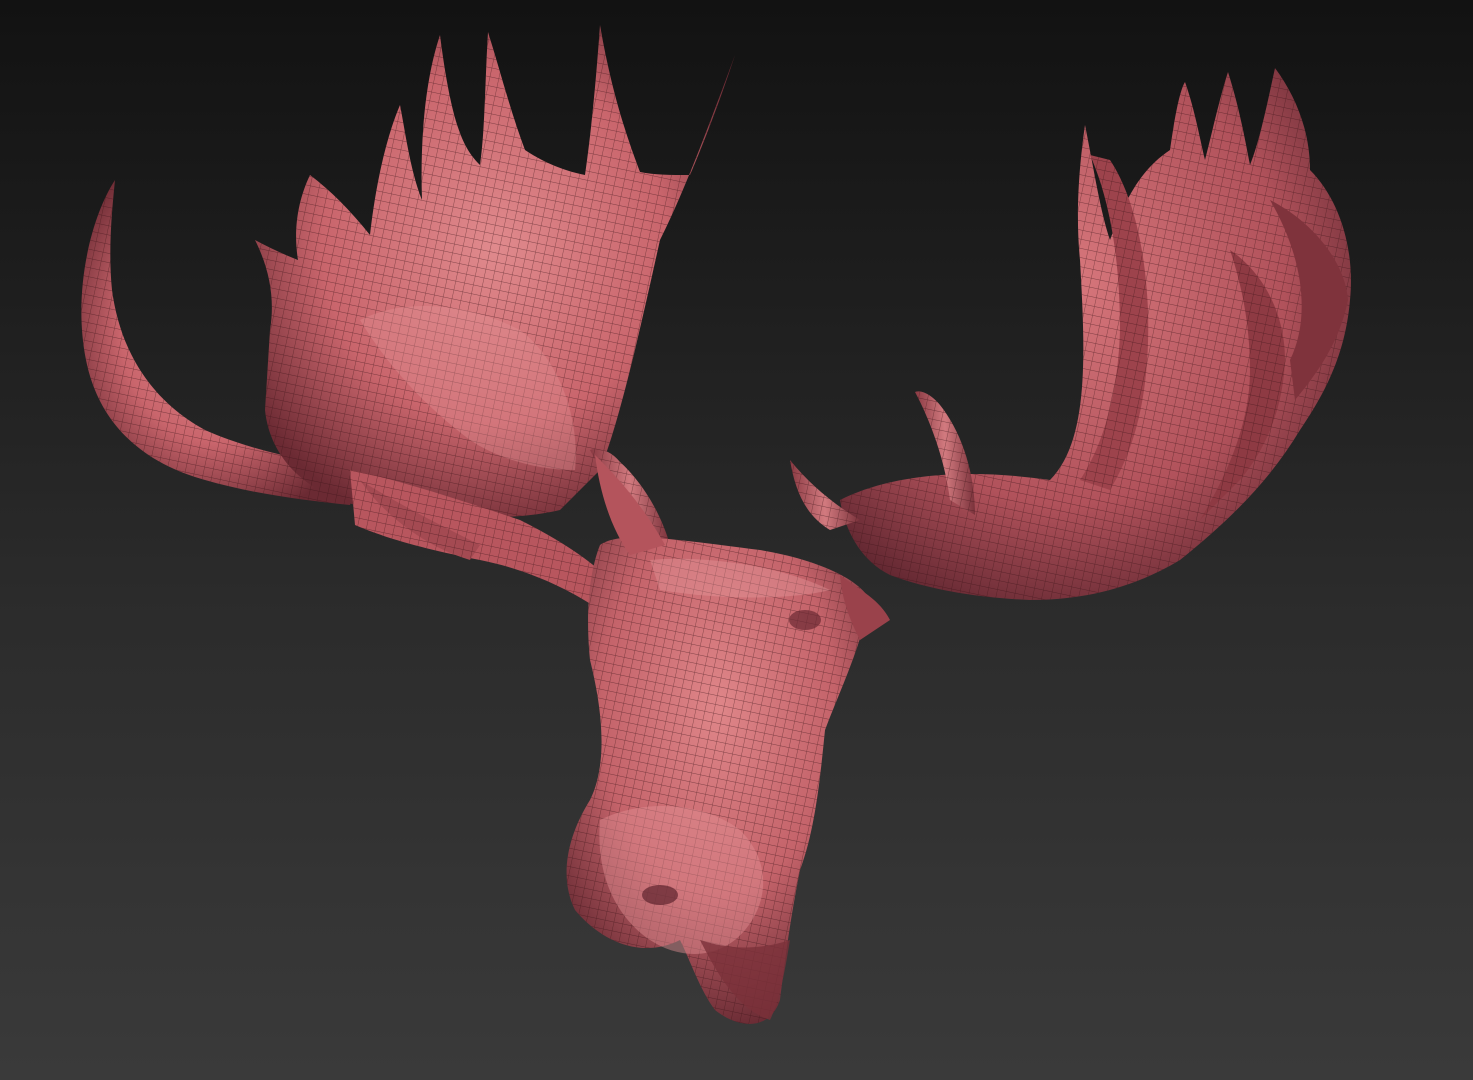 The width and height of the screenshot is (1473, 1080). I want to click on nostril, so click(660, 895).